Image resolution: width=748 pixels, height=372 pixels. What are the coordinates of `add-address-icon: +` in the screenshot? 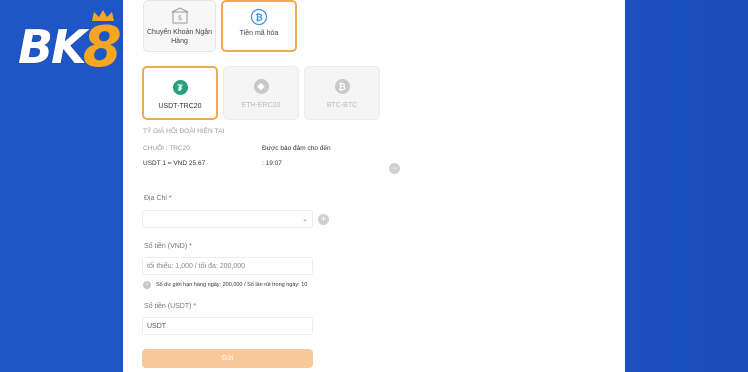 It's located at (323, 219).